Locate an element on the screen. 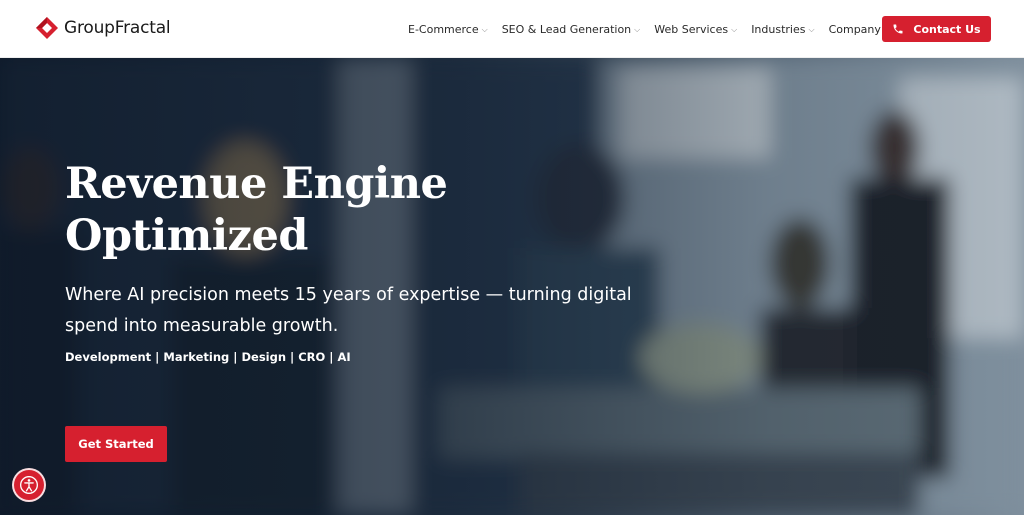 This screenshot has height=515, width=1024. contact-us-button: Contact Us is located at coordinates (936, 29).